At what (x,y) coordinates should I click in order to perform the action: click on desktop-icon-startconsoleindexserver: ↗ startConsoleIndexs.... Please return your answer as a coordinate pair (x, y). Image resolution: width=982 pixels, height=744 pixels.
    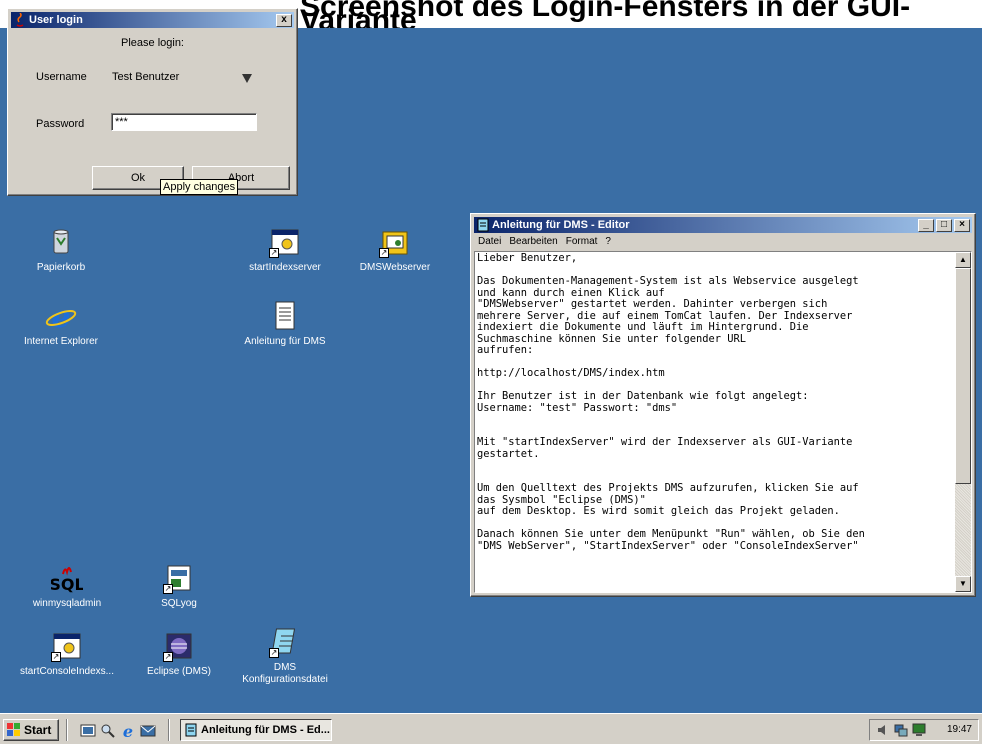
    Looking at the image, I should click on (67, 654).